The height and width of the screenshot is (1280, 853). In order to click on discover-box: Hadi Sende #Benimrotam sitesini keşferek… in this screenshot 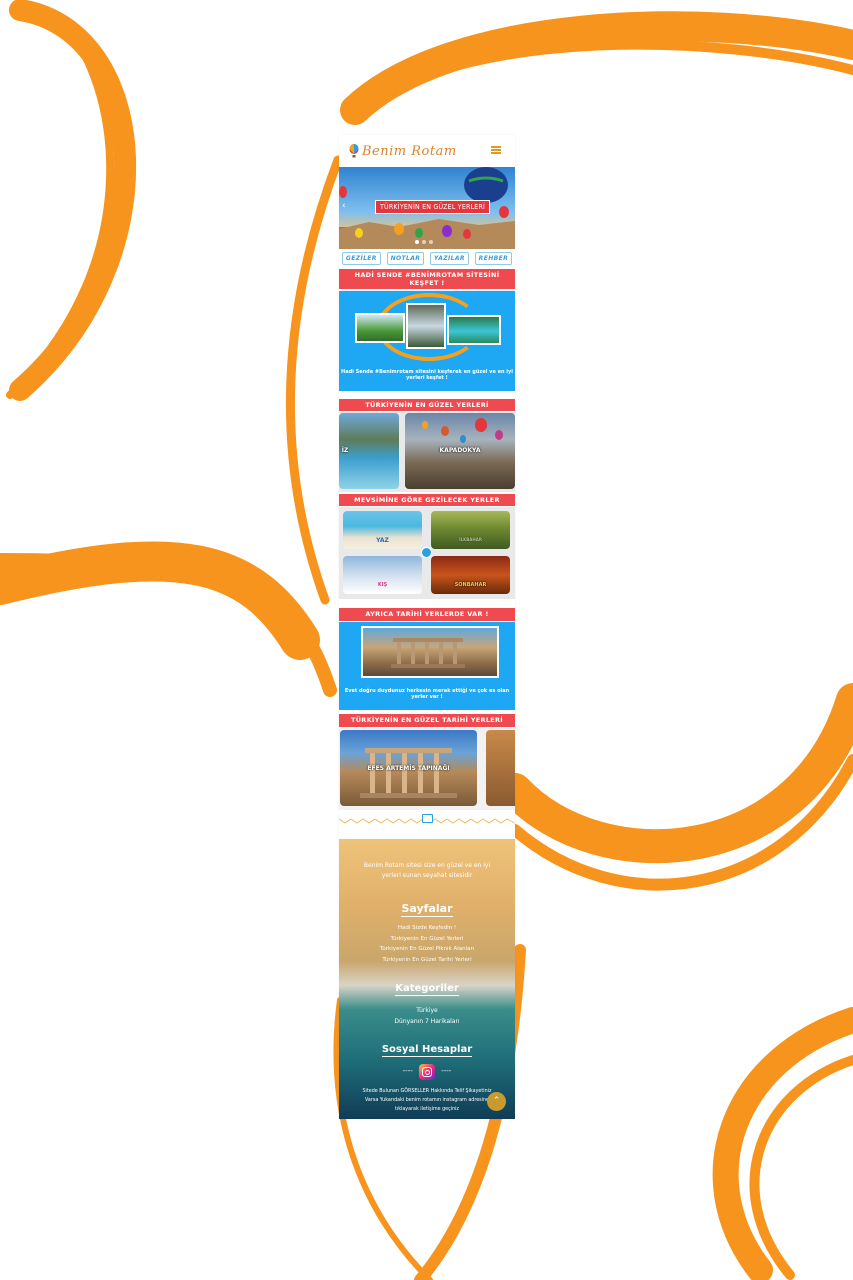, I will do `click(427, 341)`.